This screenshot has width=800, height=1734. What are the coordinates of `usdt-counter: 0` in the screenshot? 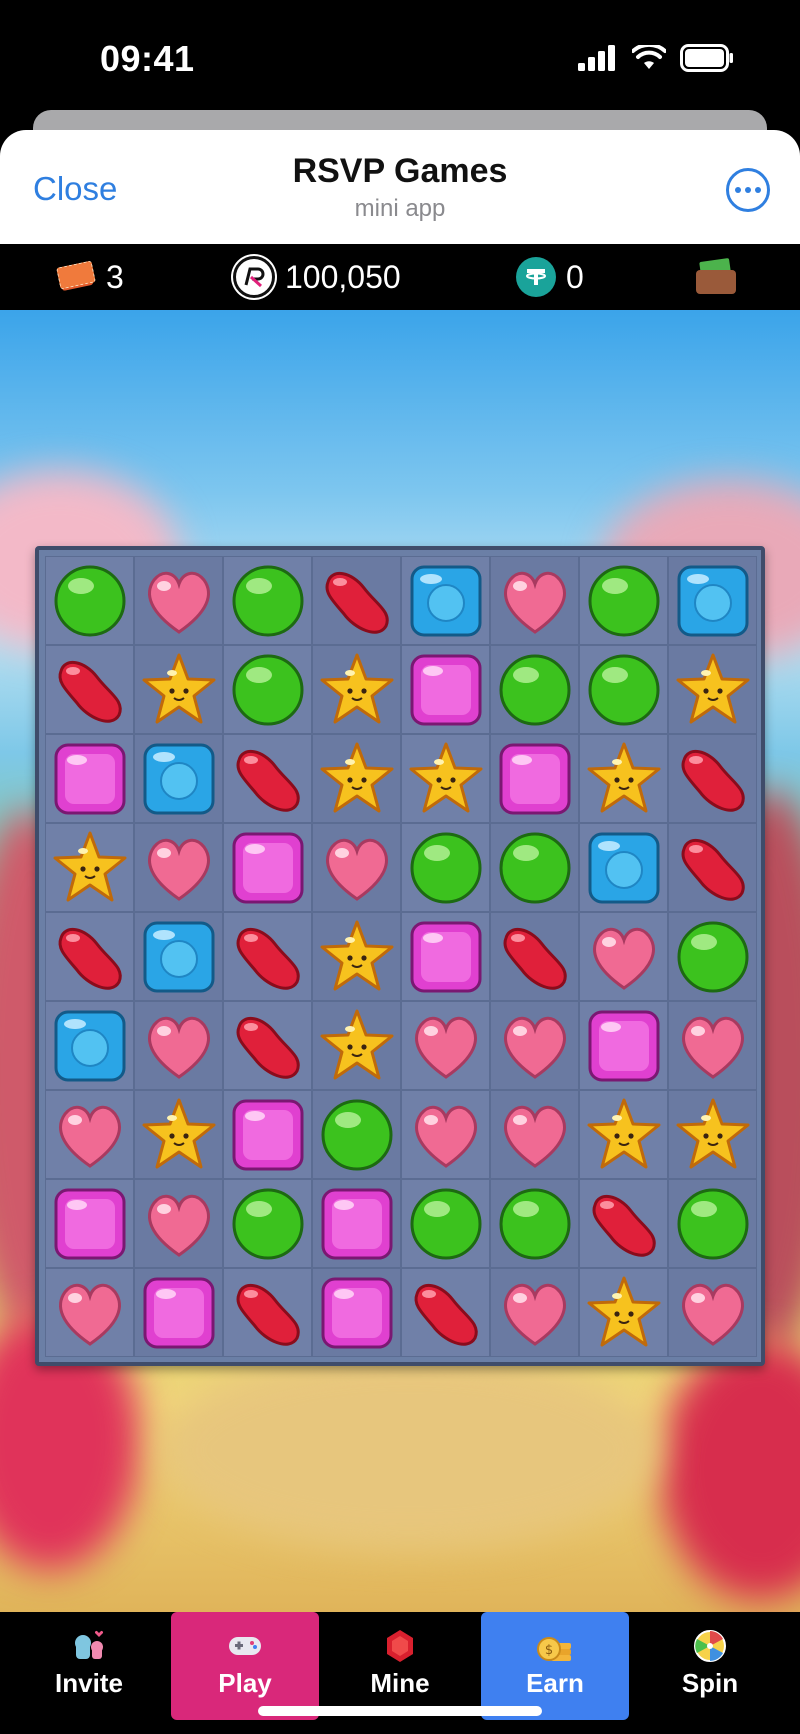 It's located at (550, 277).